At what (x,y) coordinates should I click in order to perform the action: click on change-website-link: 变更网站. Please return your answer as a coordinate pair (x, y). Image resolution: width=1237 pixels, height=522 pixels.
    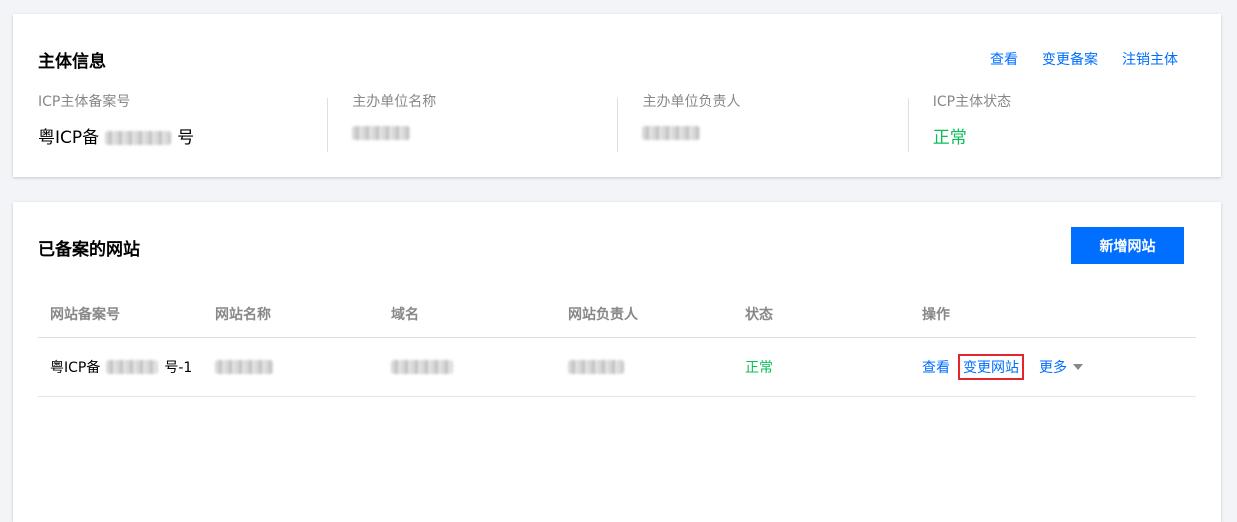
    Looking at the image, I should click on (991, 367).